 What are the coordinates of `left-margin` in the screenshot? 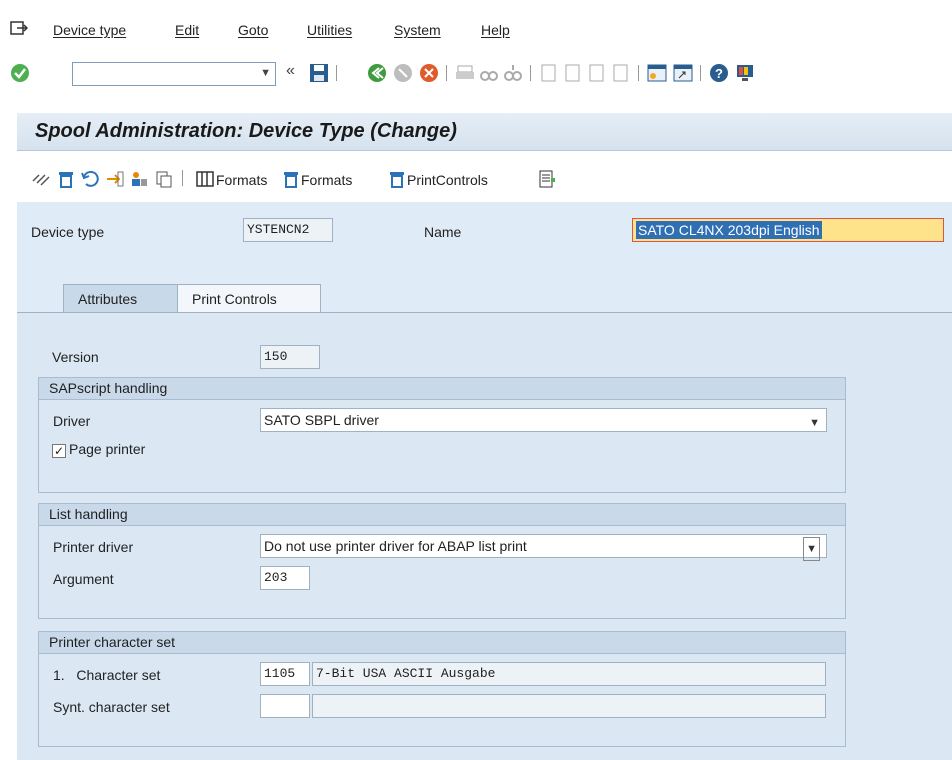 It's located at (8, 426).